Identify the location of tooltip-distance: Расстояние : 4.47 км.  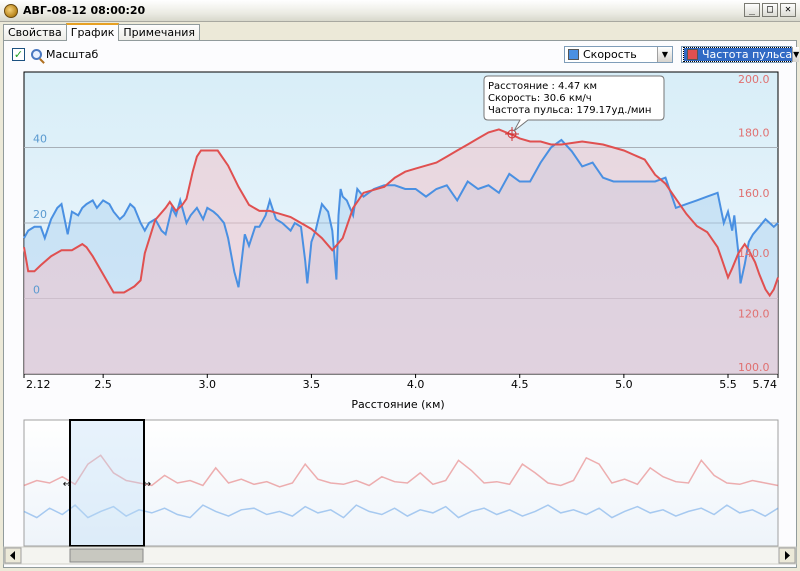
(542, 86).